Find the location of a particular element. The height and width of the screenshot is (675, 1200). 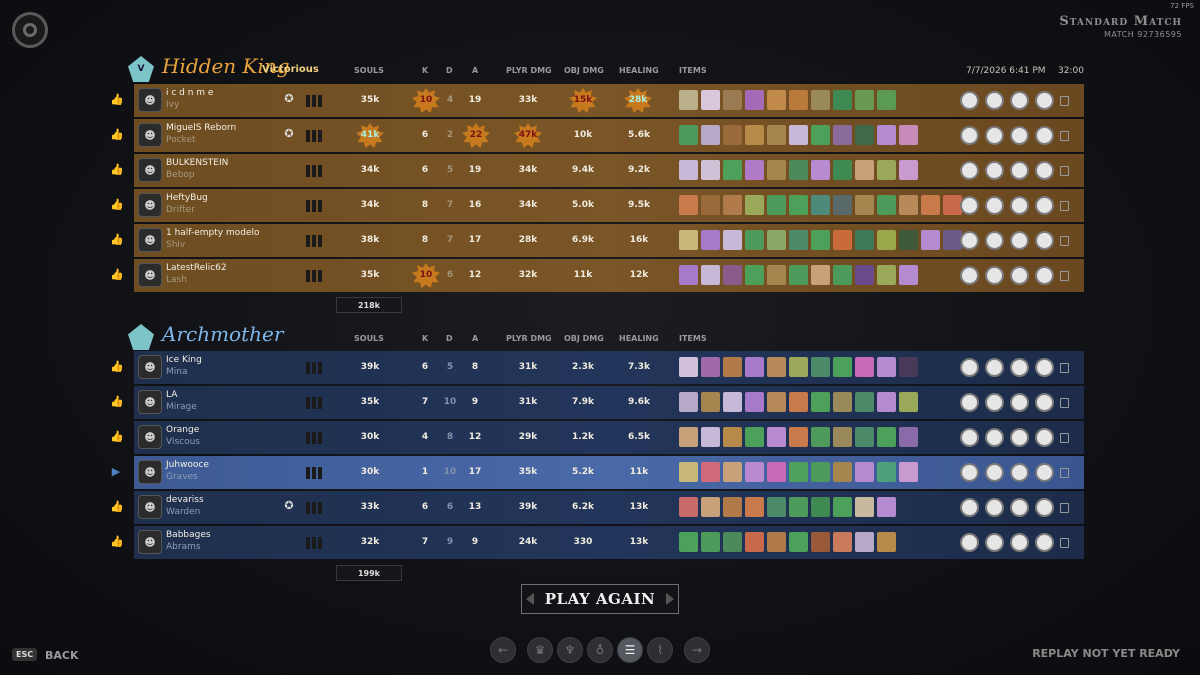

objective-damage: 330 is located at coordinates (583, 542).